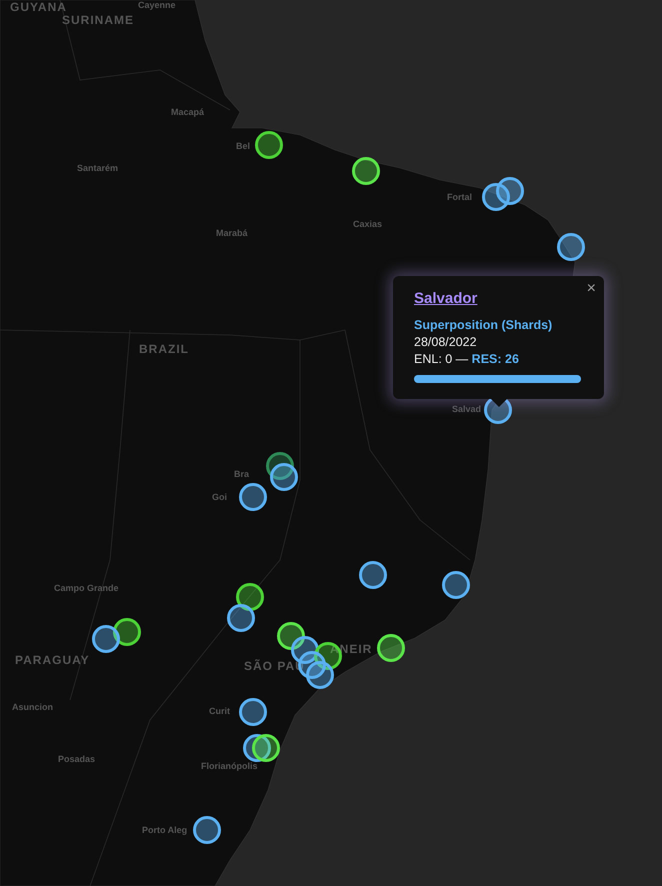  Describe the element at coordinates (467, 359) in the screenshot. I see `stats-text: ENL: 0 — RES: 26` at that location.